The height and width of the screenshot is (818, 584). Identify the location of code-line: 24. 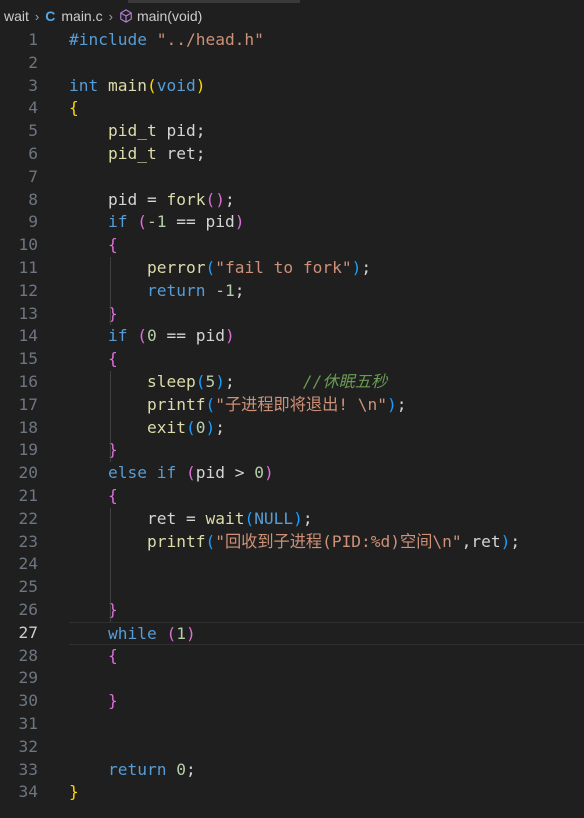
(292, 564).